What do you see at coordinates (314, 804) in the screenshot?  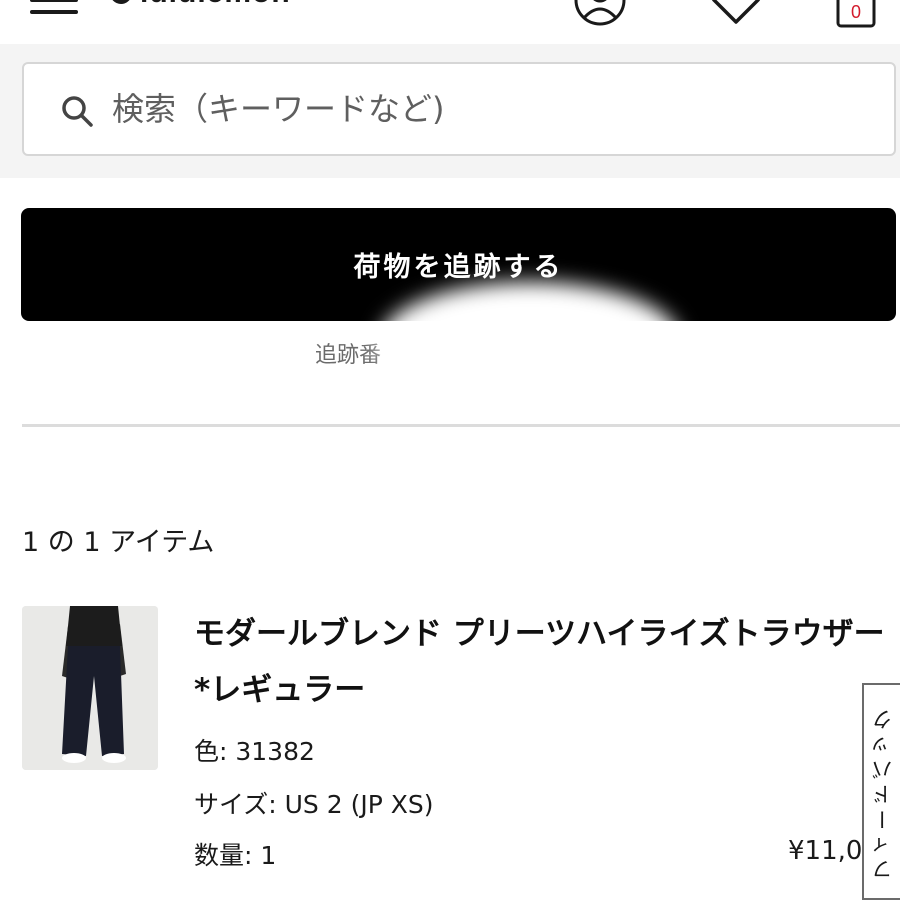 I see `product-size: サイズ: US 2 (JP XS)` at bounding box center [314, 804].